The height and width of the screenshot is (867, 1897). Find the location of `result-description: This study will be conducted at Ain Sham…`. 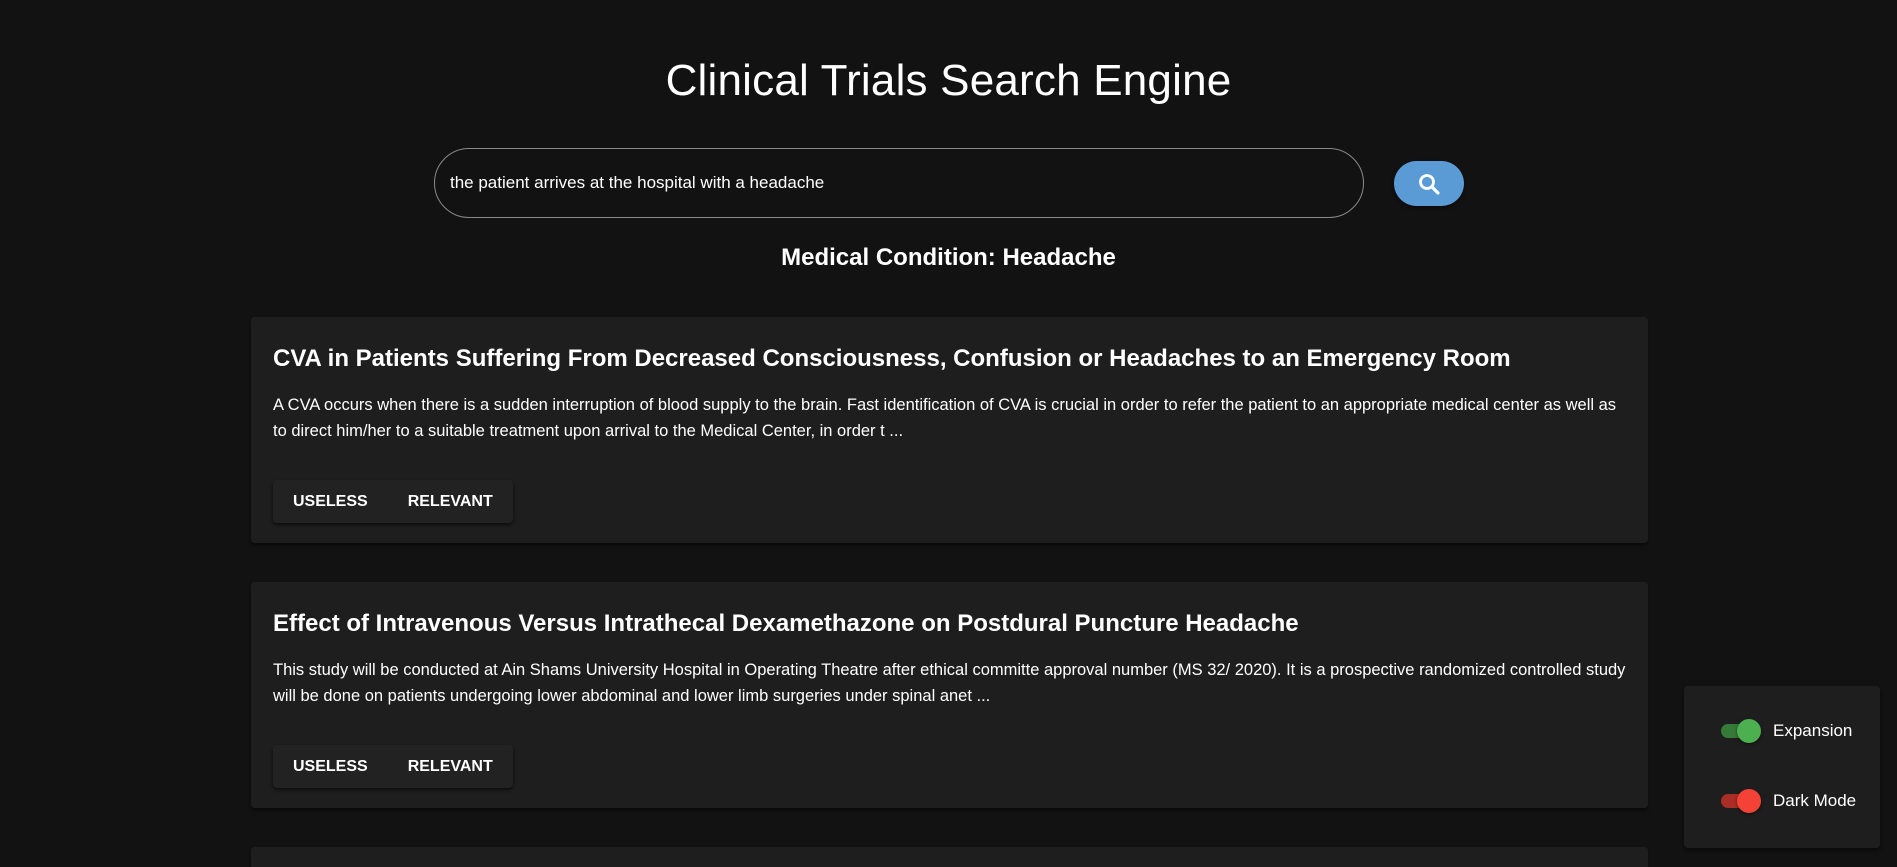

result-description: This study will be conducted at Ain Sham… is located at coordinates (949, 682).